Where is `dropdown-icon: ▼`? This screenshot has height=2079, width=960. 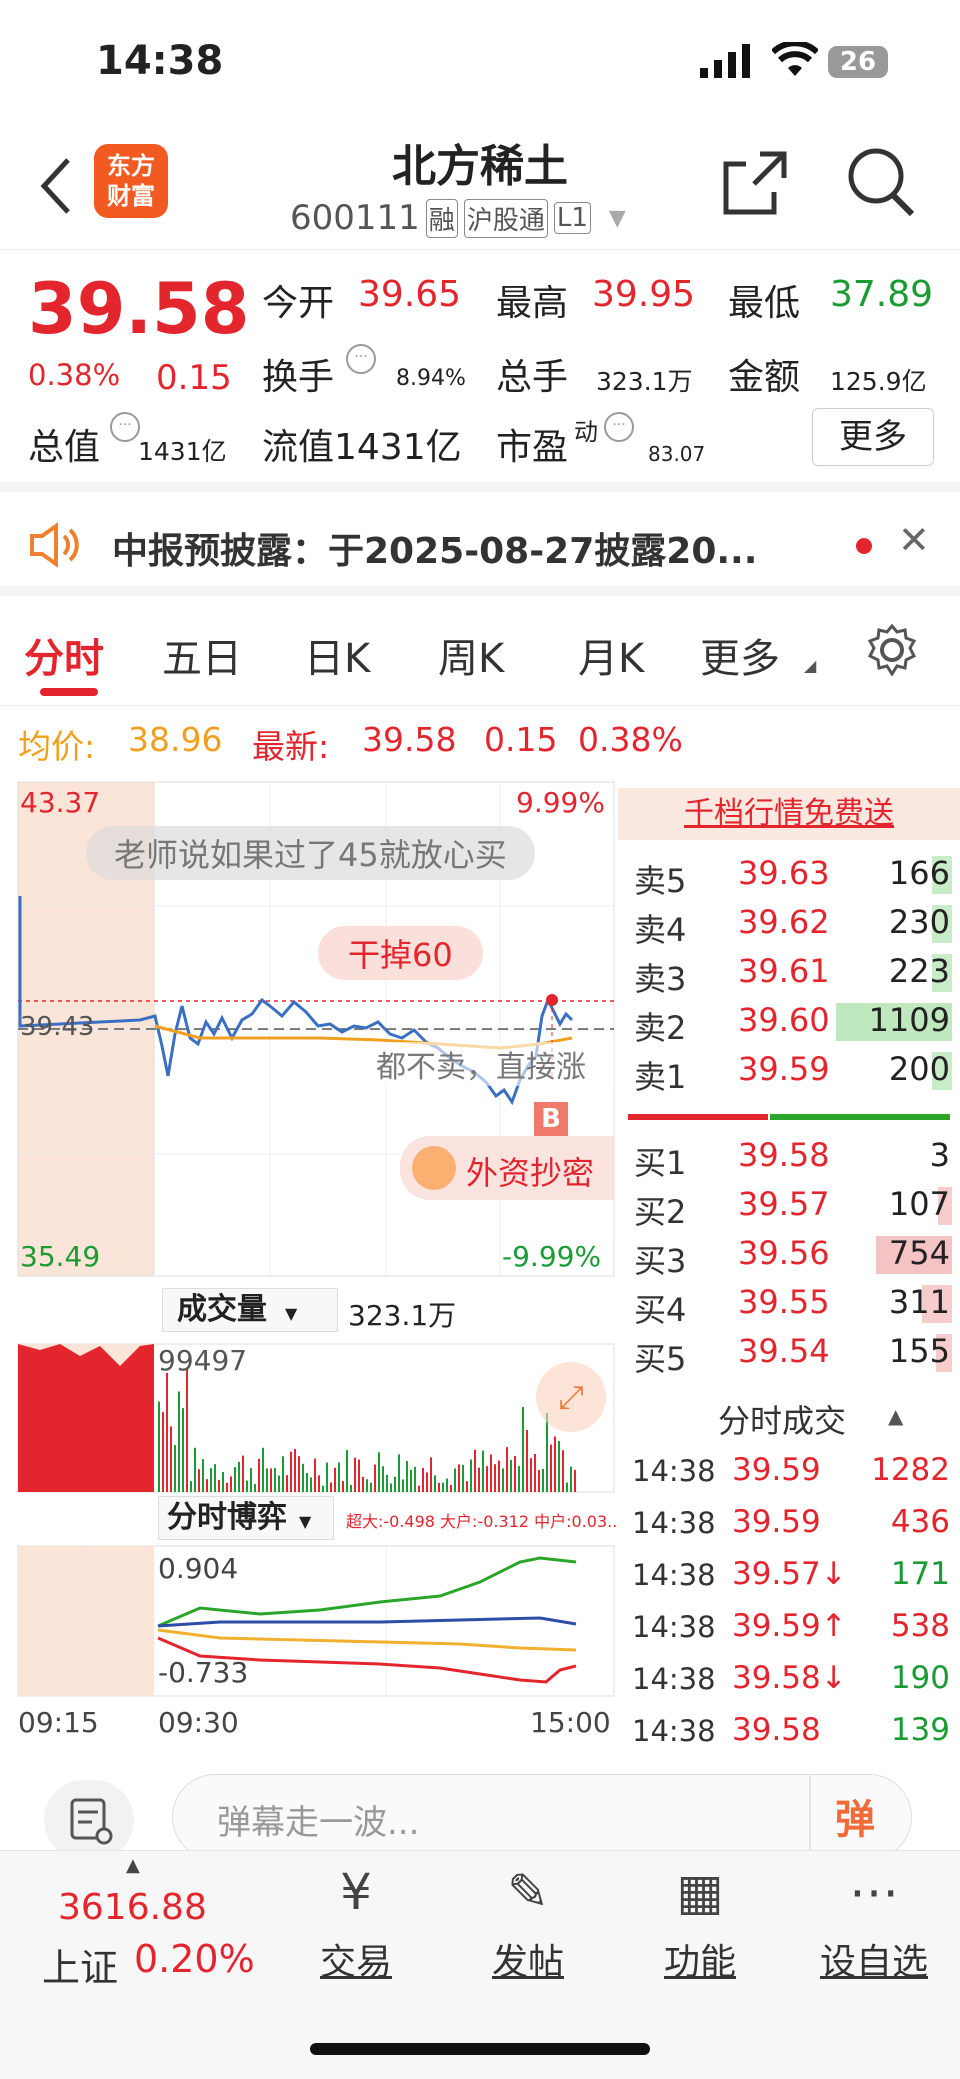
dropdown-icon: ▼ is located at coordinates (617, 218).